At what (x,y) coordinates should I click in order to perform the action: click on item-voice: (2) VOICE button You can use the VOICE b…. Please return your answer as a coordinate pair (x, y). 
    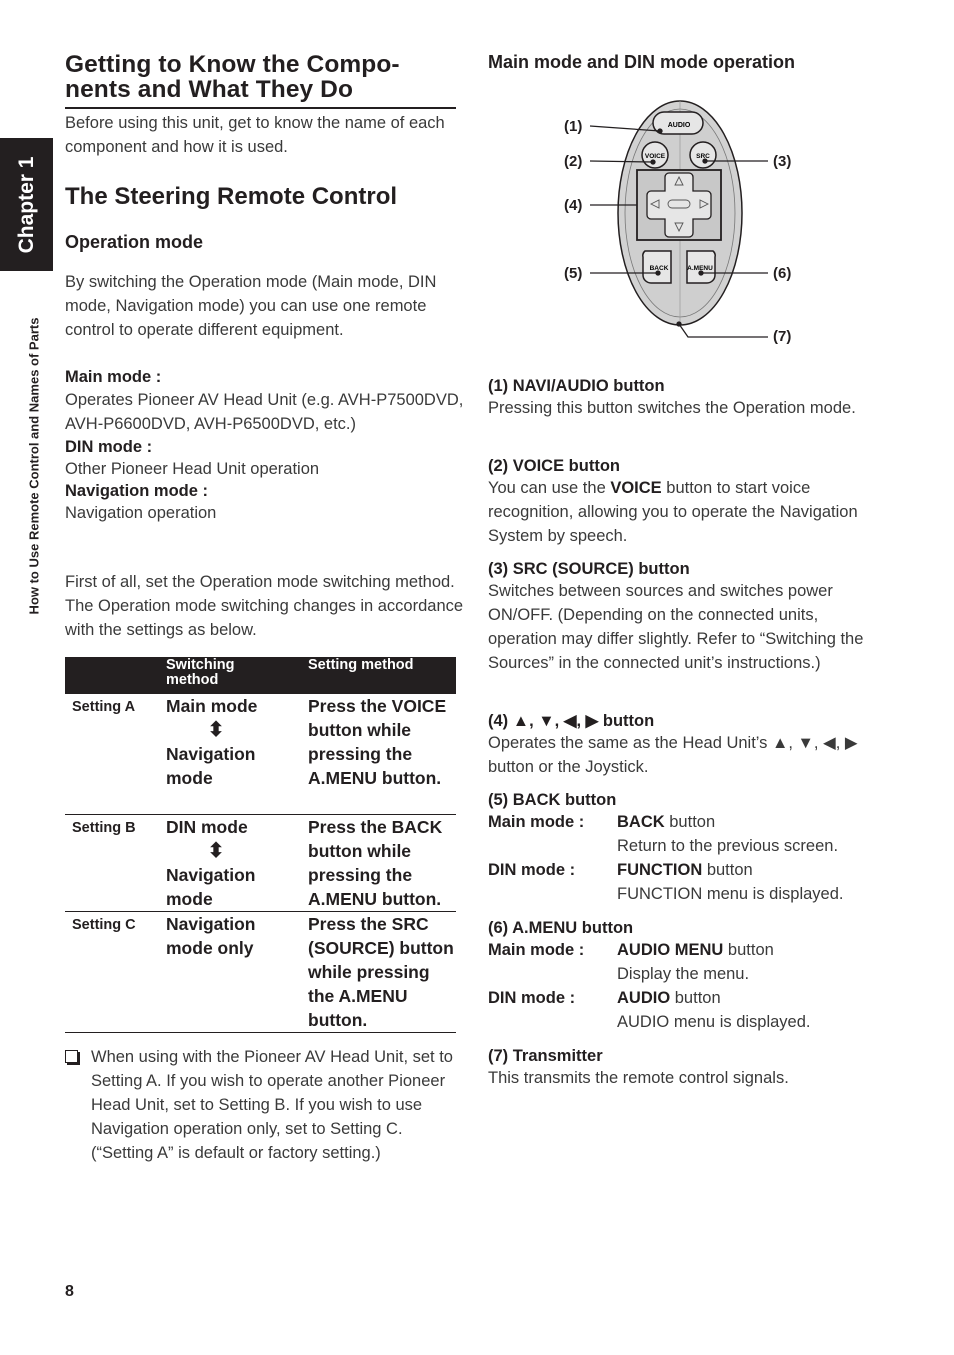
    Looking at the image, I should click on (688, 502).